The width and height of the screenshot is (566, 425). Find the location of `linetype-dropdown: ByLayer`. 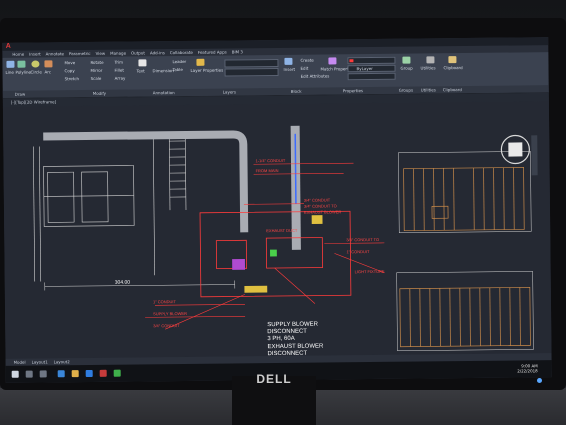

linetype-dropdown: ByLayer is located at coordinates (371, 68).